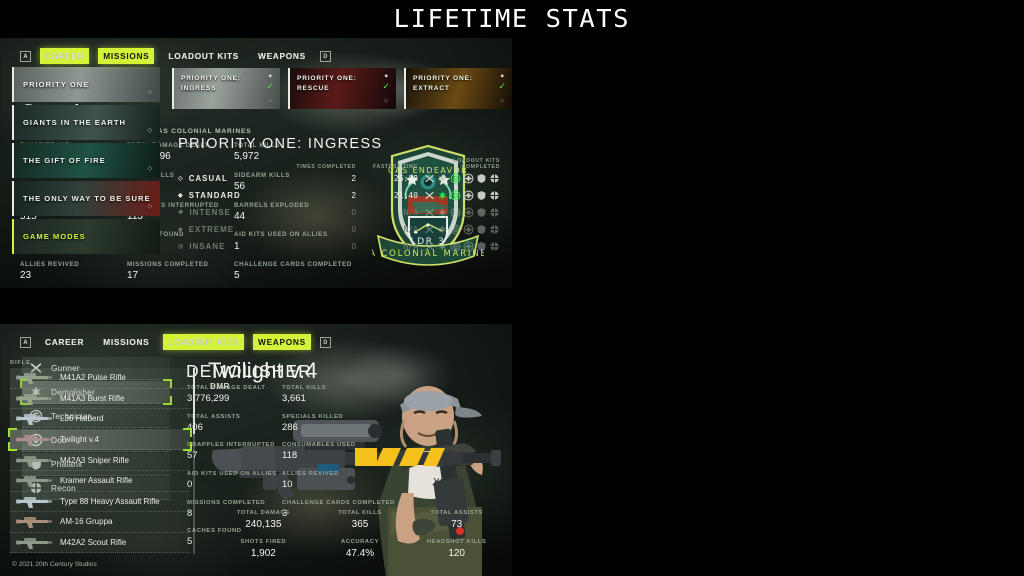 The image size is (1024, 576). What do you see at coordinates (287, 484) in the screenshot?
I see `stat-value: 10` at bounding box center [287, 484].